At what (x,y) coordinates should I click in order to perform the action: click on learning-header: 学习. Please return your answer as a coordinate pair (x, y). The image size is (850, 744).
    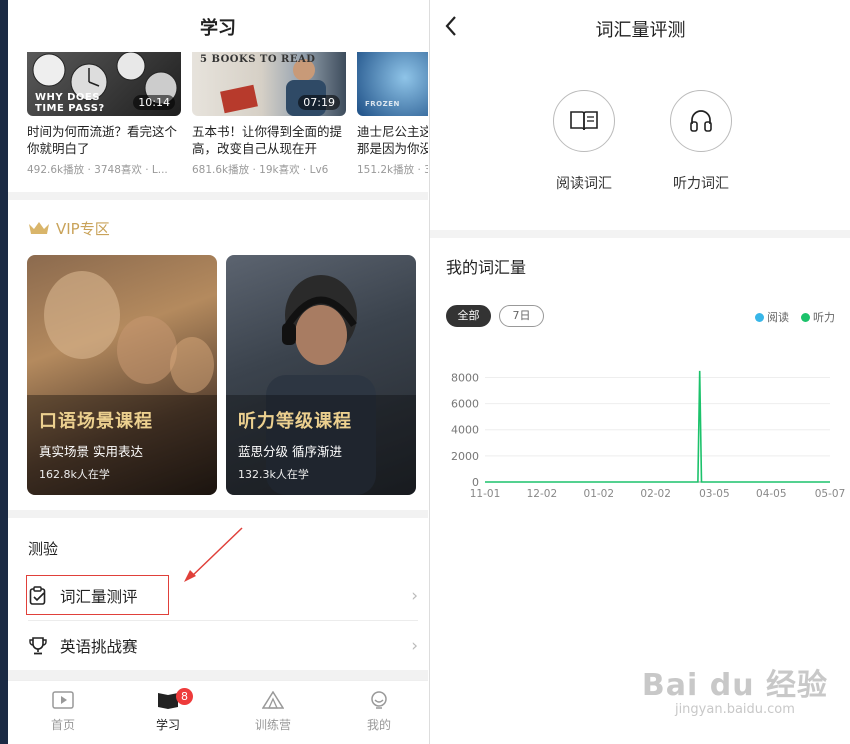
    Looking at the image, I should click on (218, 28).